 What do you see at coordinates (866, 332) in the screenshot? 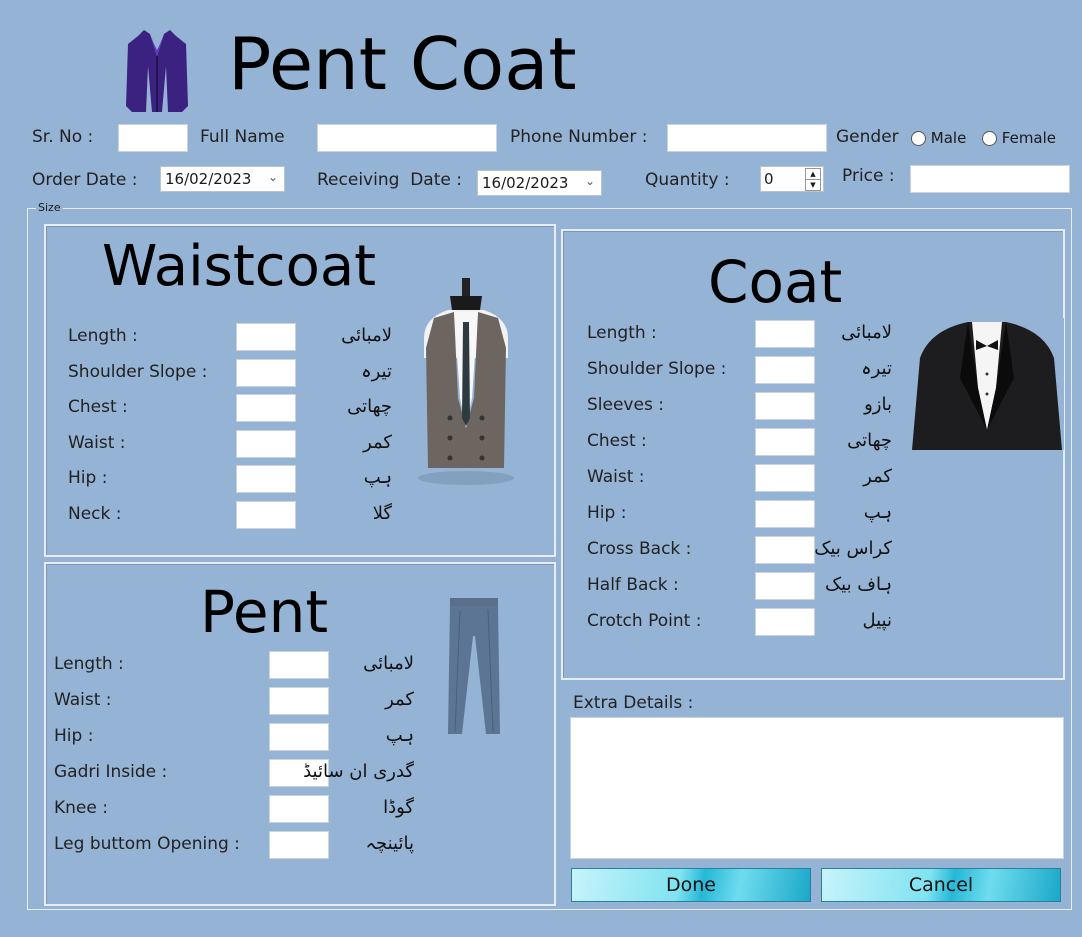
I see `coat-field-urdu-label: لامبائی` at bounding box center [866, 332].